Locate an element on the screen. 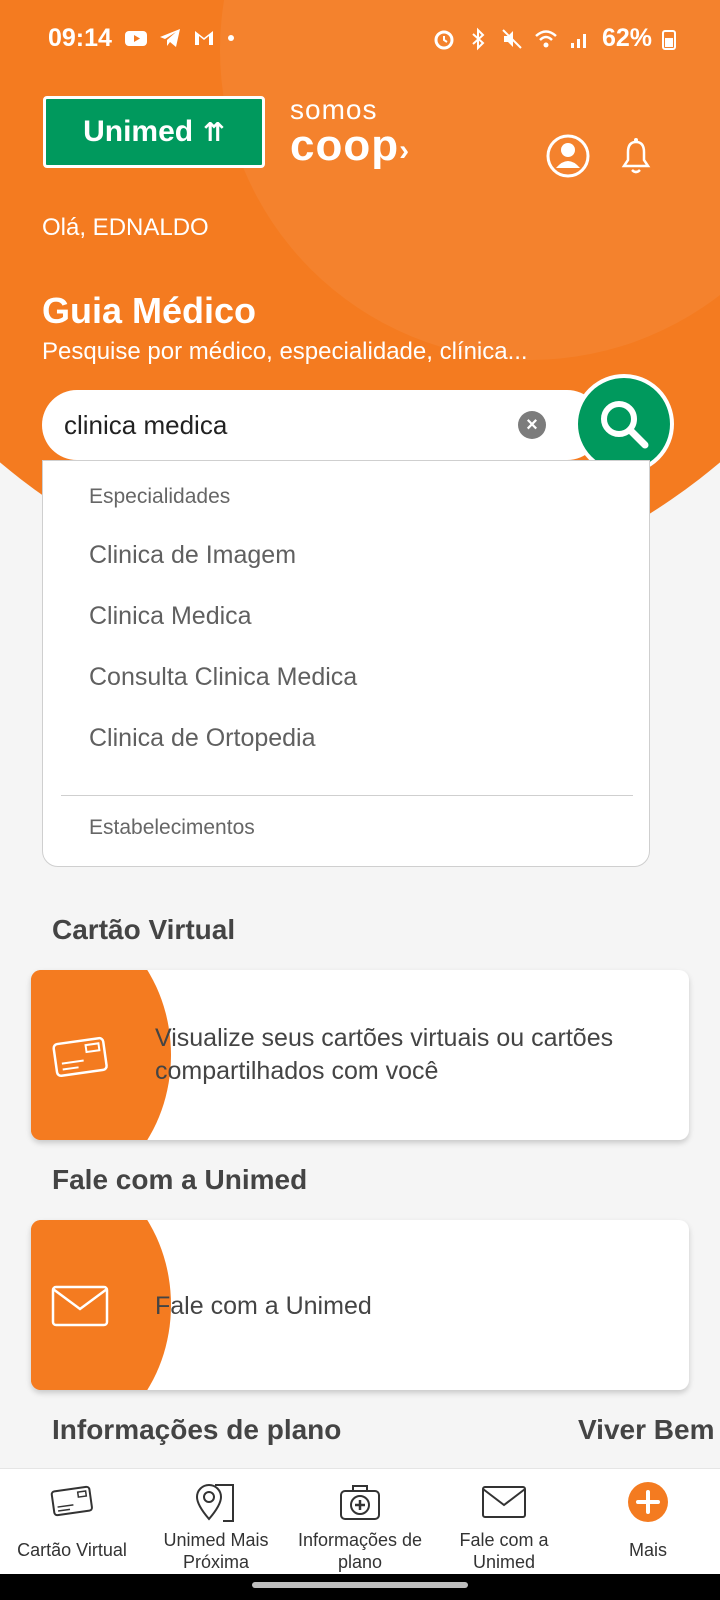  virtual-card-section-title: Cartão Virtual is located at coordinates (144, 929).